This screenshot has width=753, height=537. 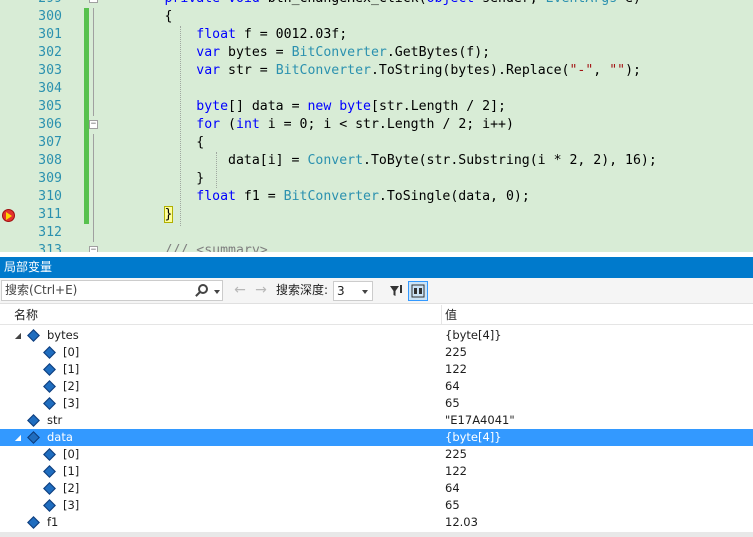 What do you see at coordinates (480, 420) in the screenshot?
I see `variable-value: "E17A4041"` at bounding box center [480, 420].